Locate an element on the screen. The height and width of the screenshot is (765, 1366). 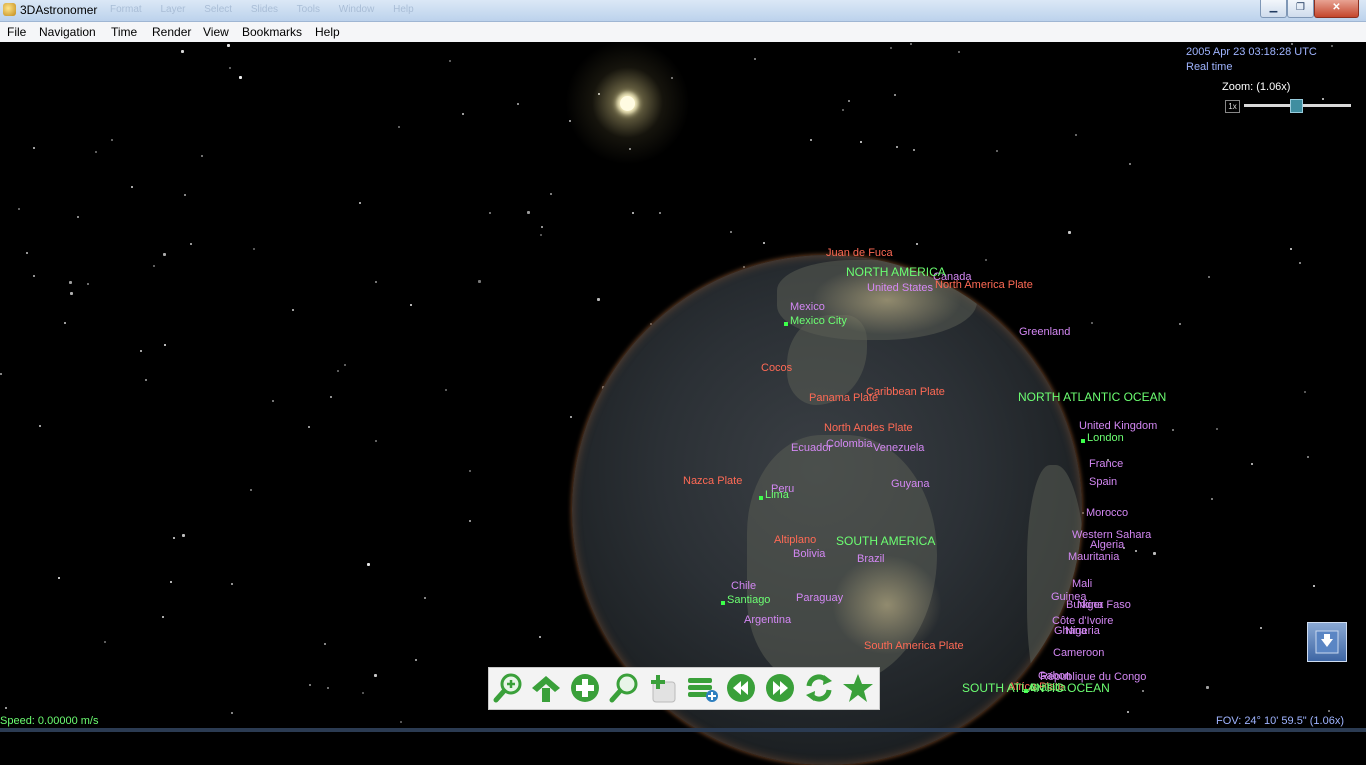
bookmark-button is located at coordinates (858, 688).